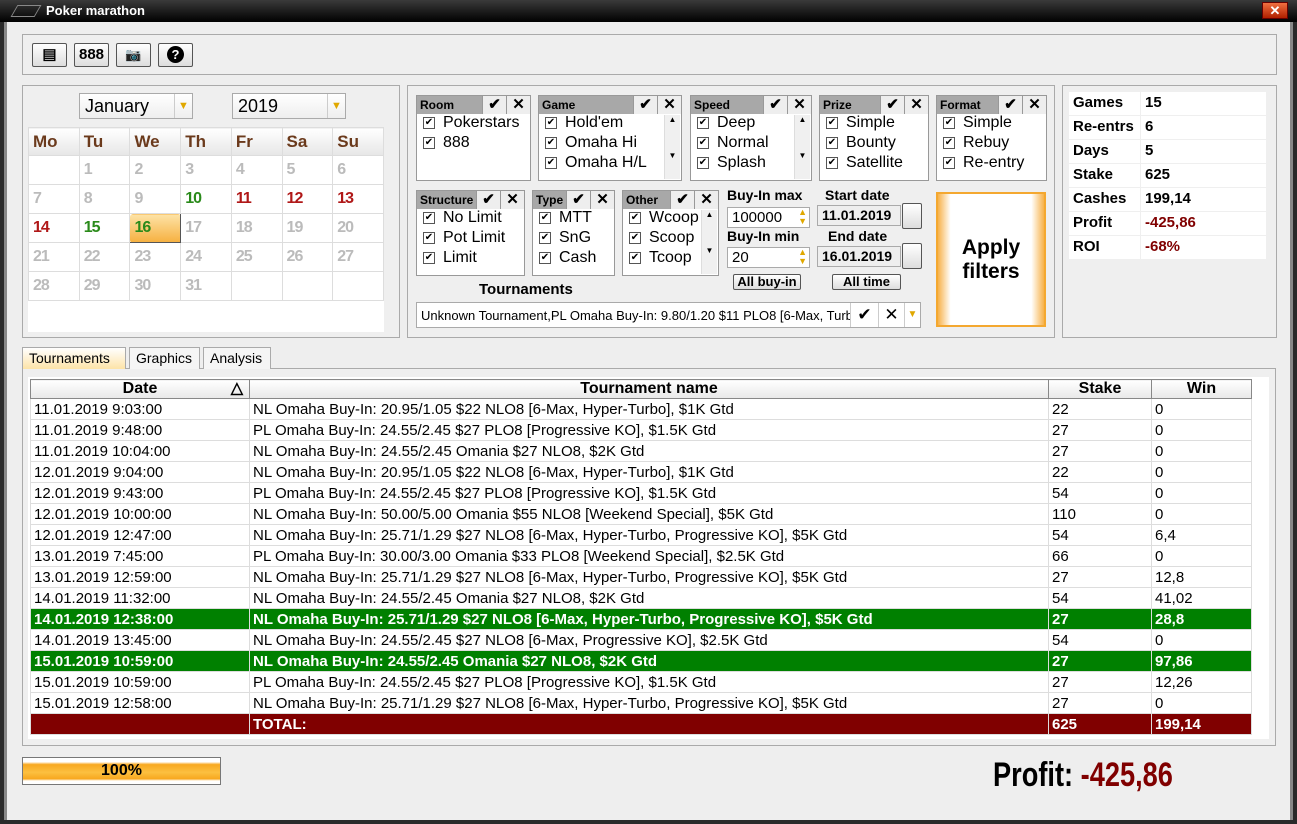 This screenshot has width=1297, height=824. Describe the element at coordinates (866, 282) in the screenshot. I see `all-time-button: All time` at that location.